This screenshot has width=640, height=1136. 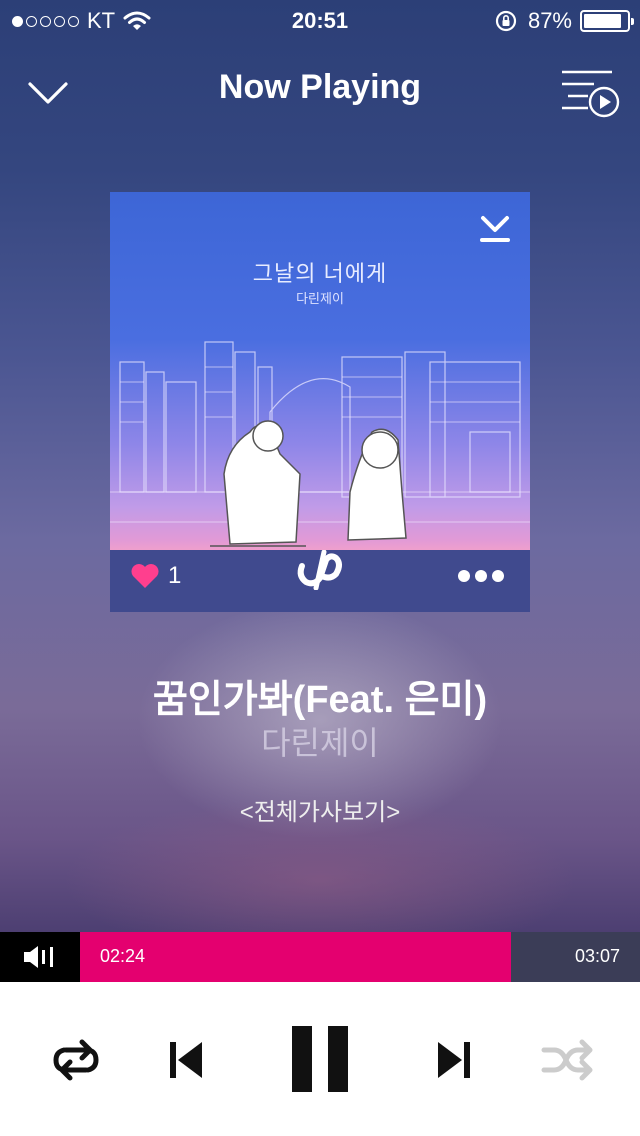 I want to click on album-title: 그날의 너에게, so click(x=320, y=273).